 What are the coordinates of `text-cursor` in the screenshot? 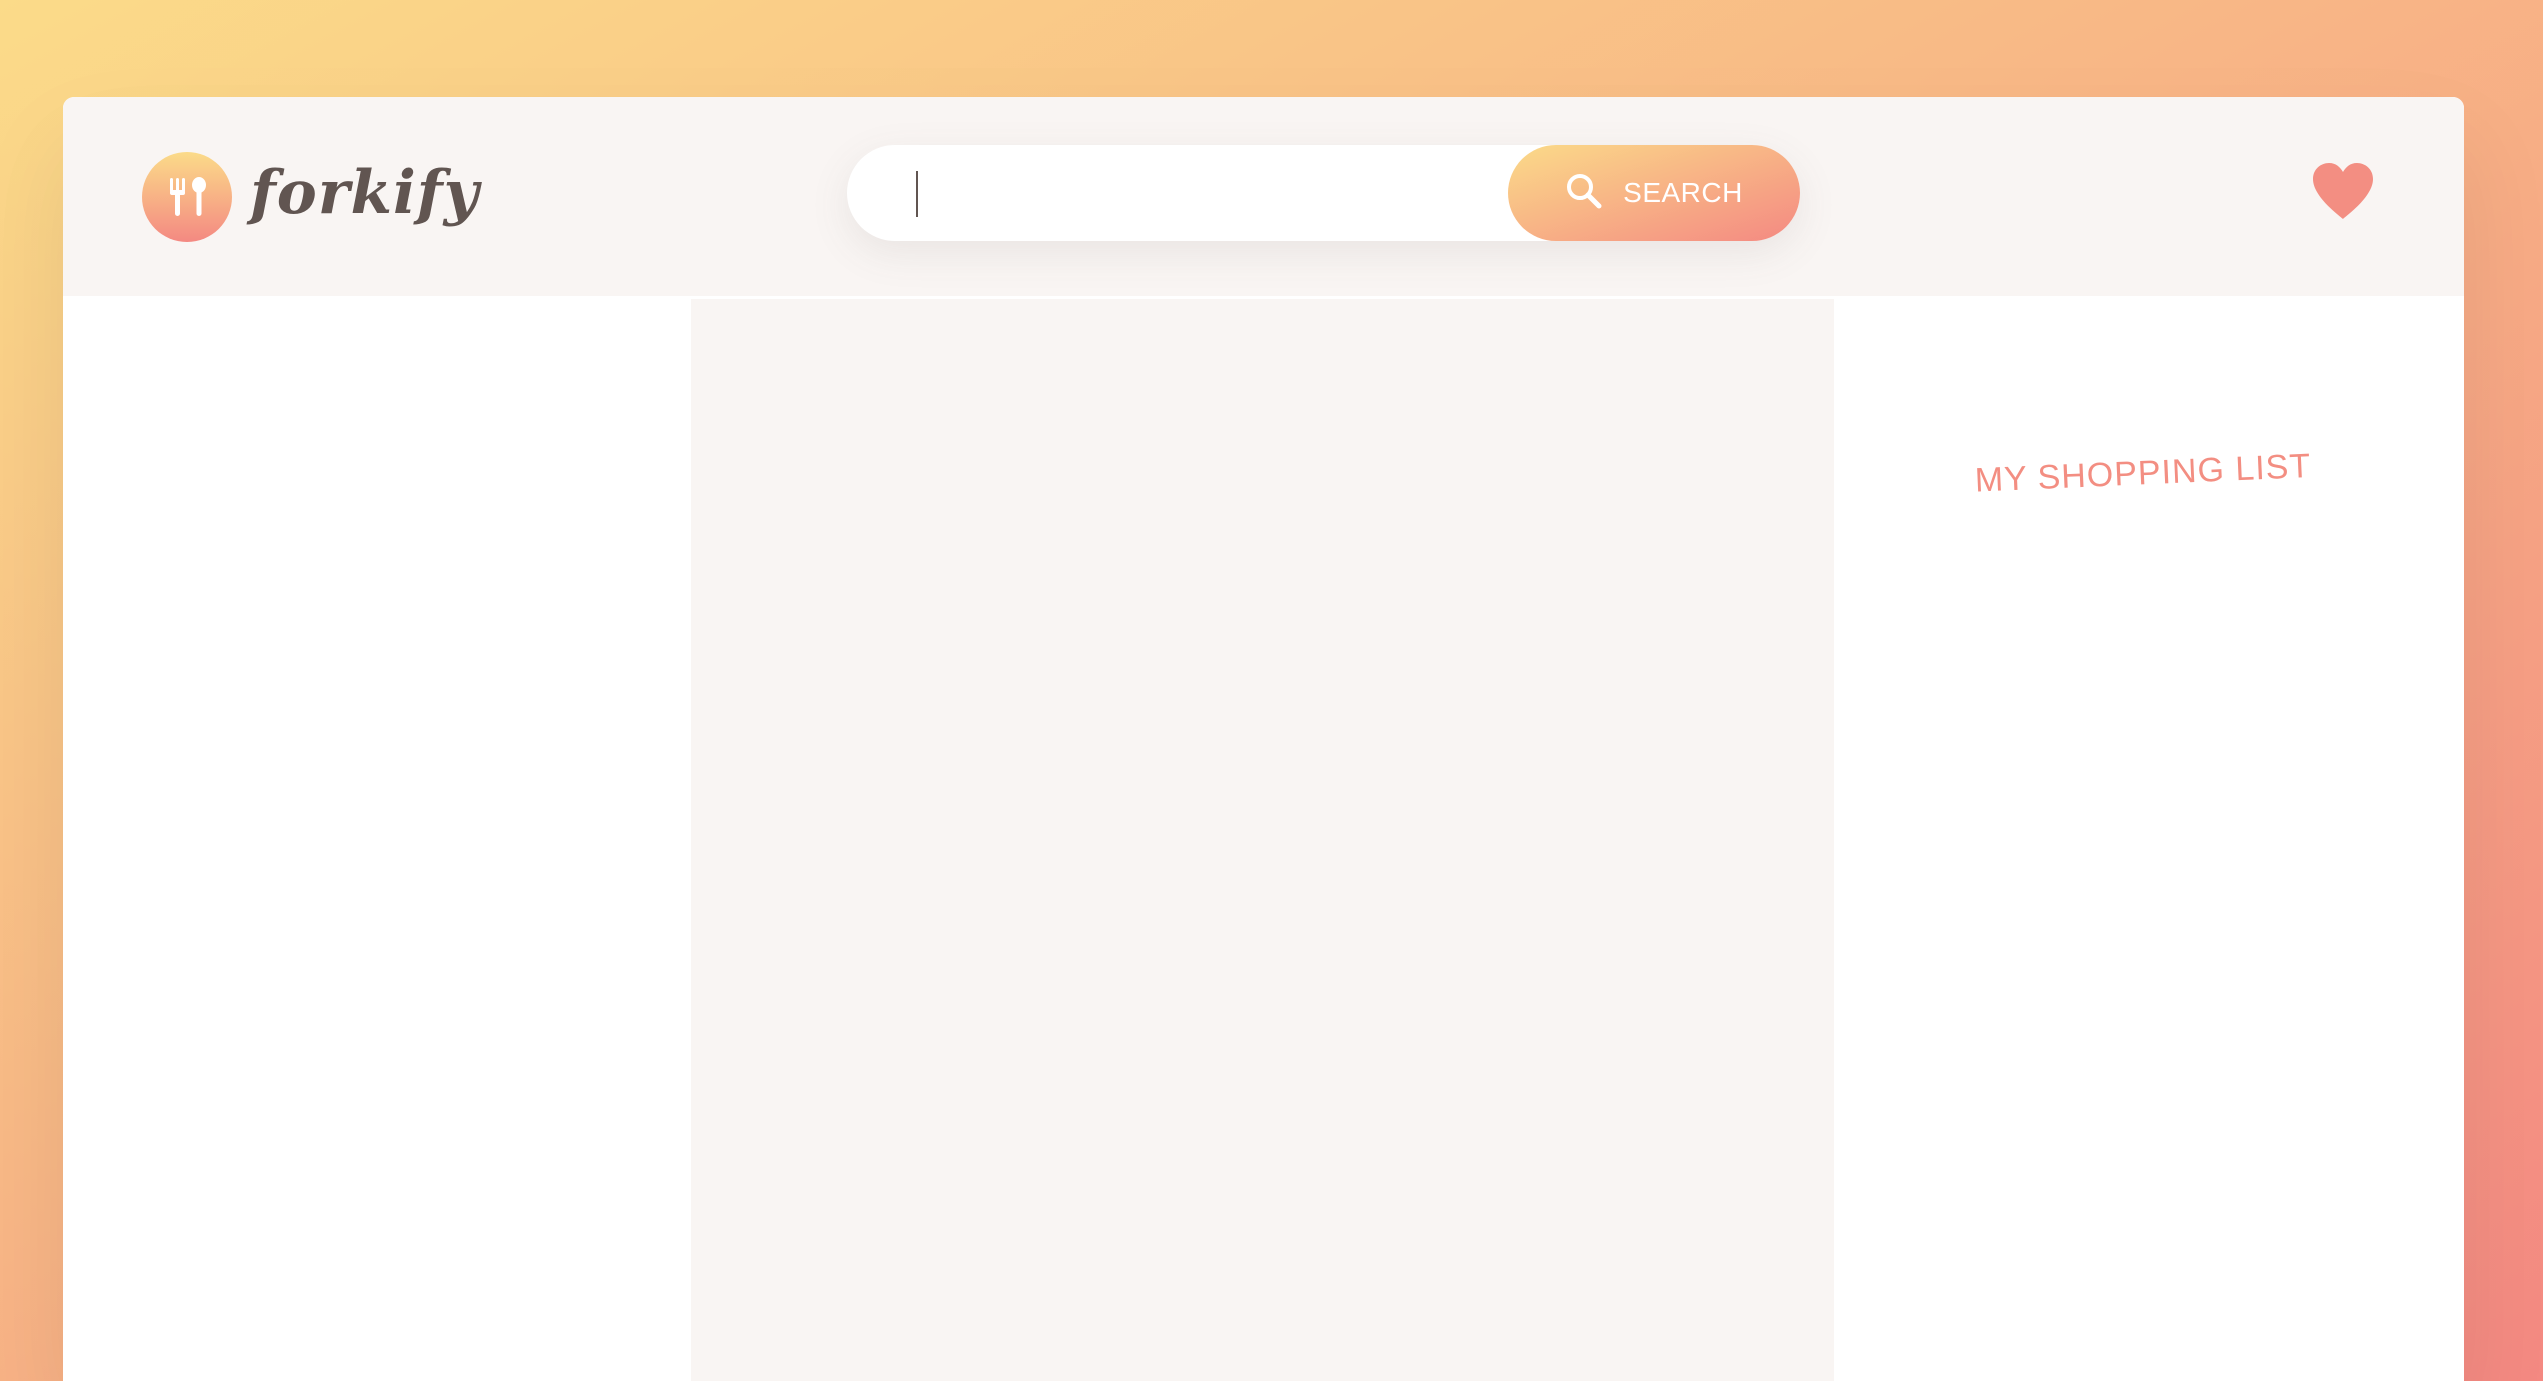 It's located at (917, 194).